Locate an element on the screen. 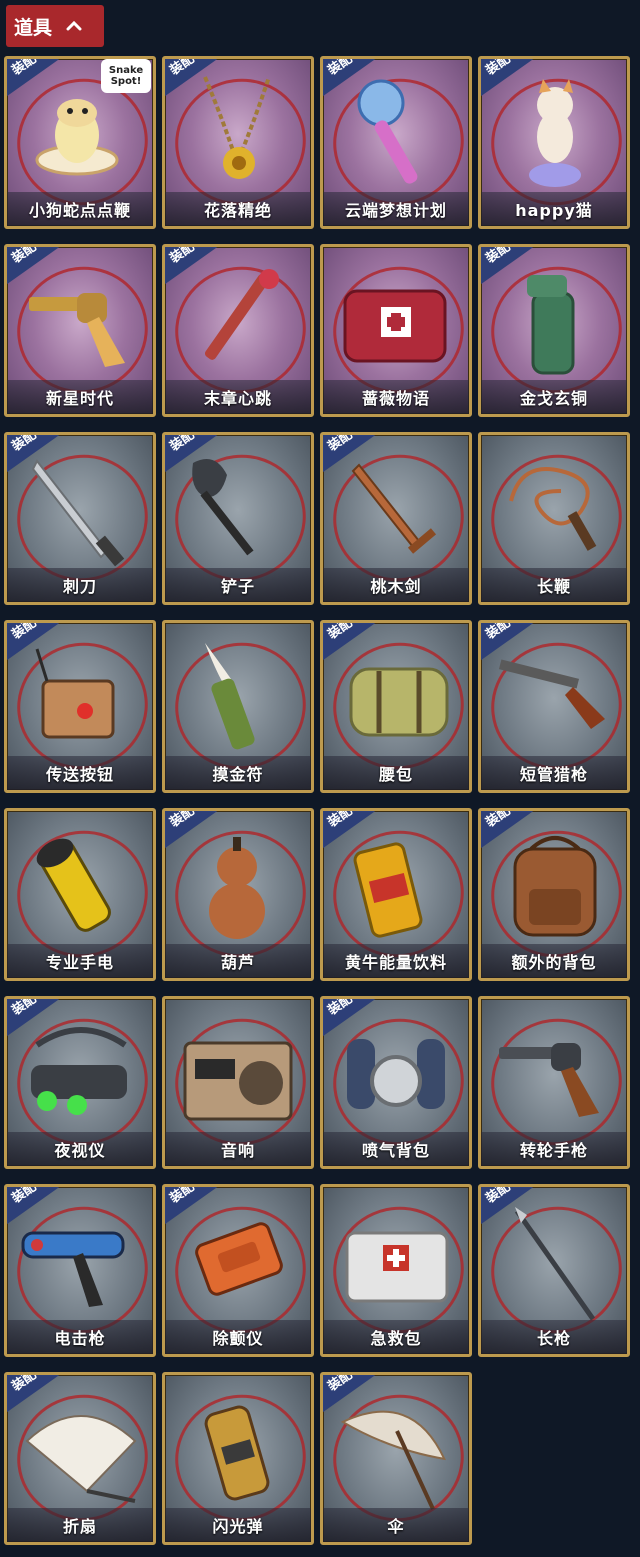  item-name: 除颤仪 is located at coordinates (238, 1338).